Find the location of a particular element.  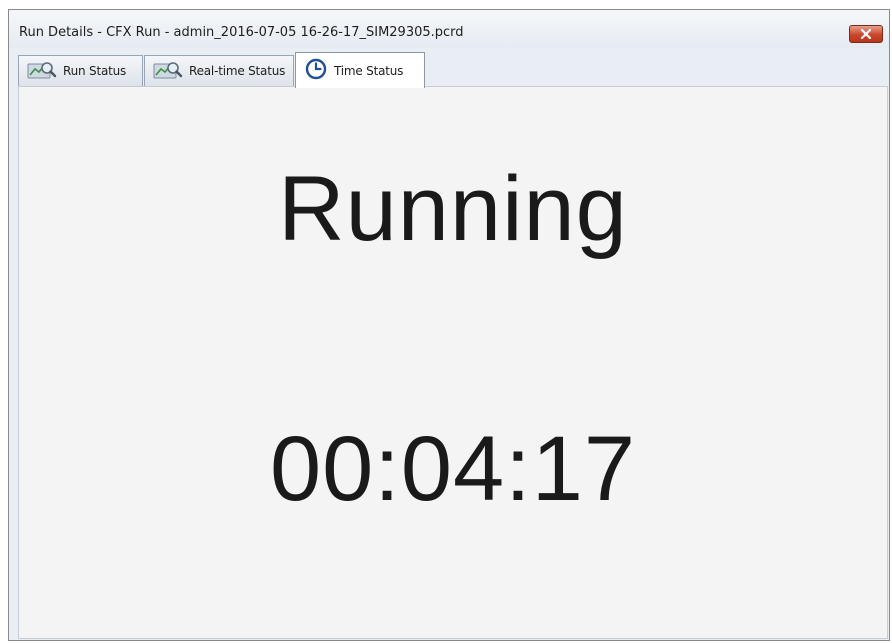

close-button is located at coordinates (866, 34).